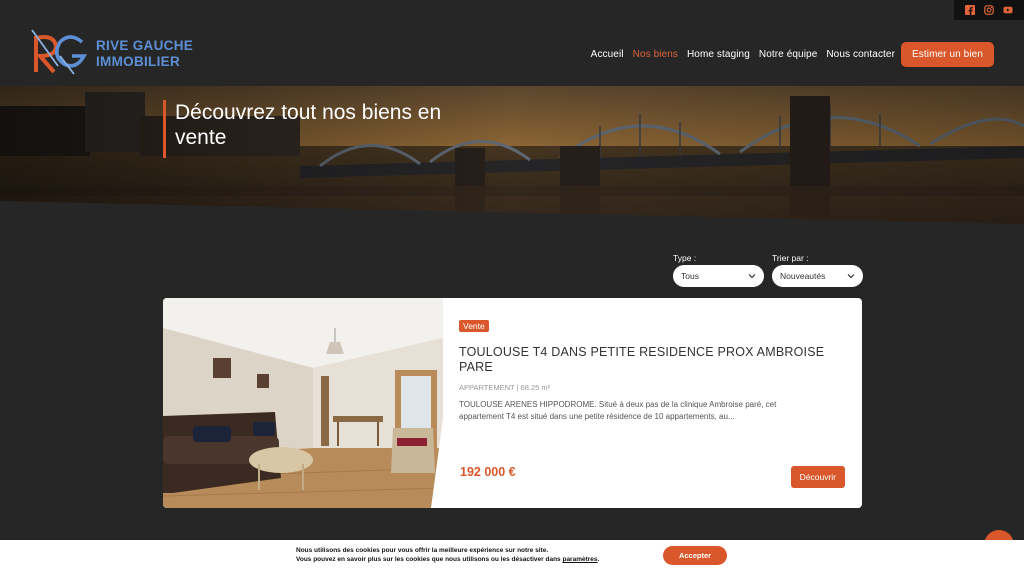 This screenshot has height=571, width=1024. Describe the element at coordinates (579, 559) in the screenshot. I see `cookie-settings-link: paramètres` at that location.